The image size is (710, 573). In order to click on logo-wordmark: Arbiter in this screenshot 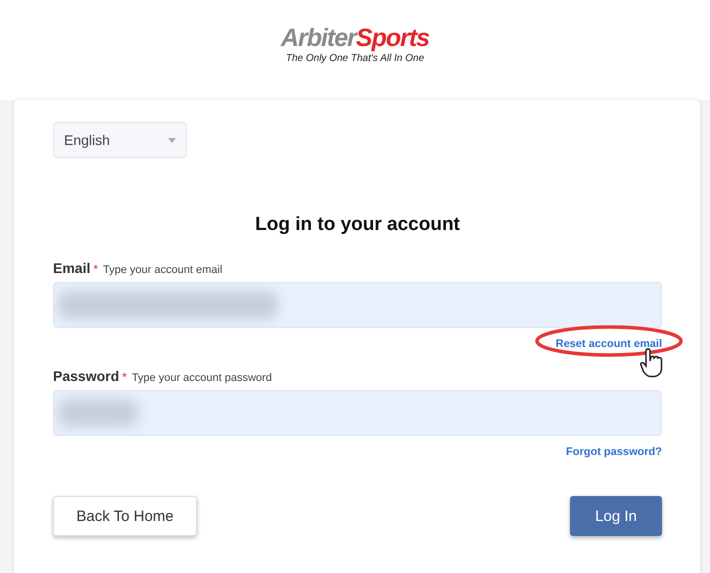, I will do `click(318, 38)`.